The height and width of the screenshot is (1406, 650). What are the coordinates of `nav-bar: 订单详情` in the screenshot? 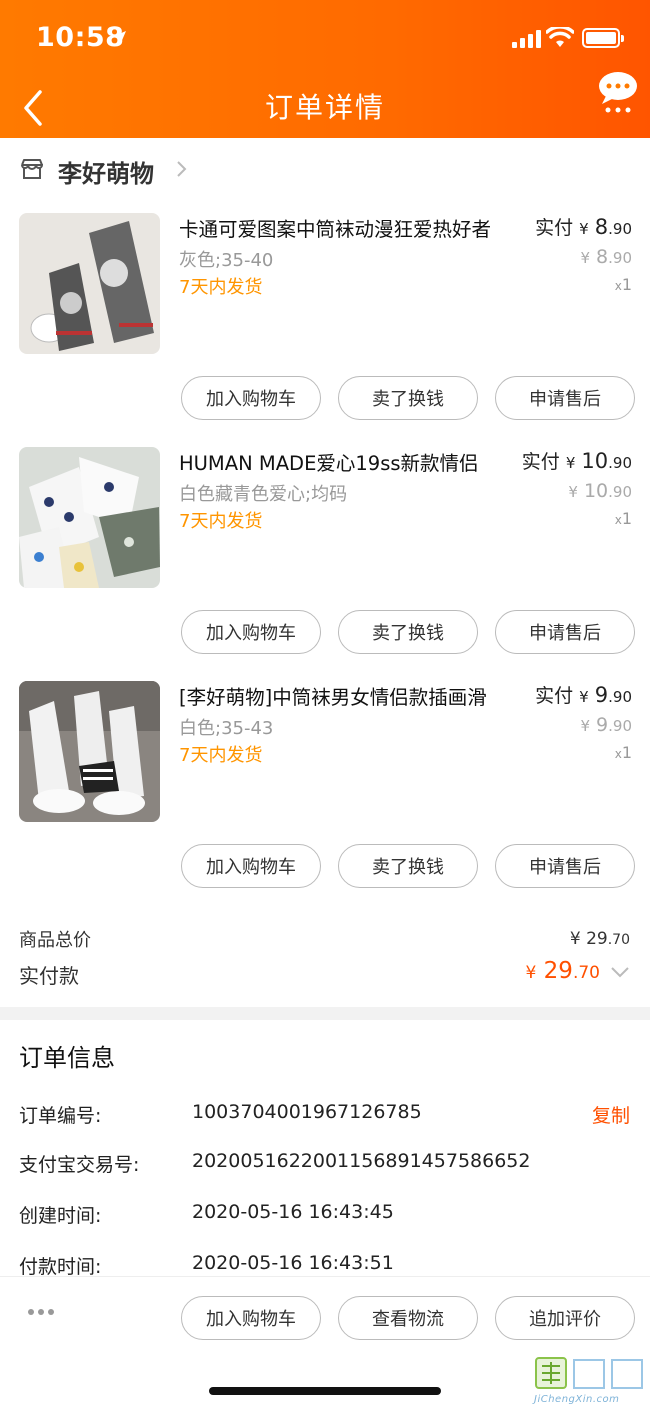 It's located at (325, 105).